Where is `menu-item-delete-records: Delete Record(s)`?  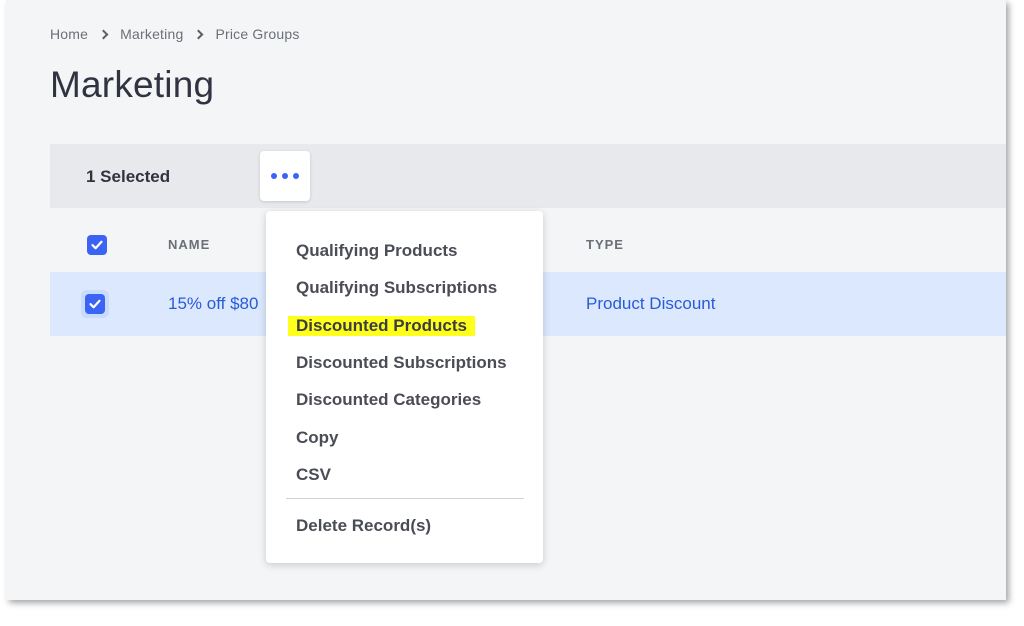
menu-item-delete-records: Delete Record(s) is located at coordinates (363, 526).